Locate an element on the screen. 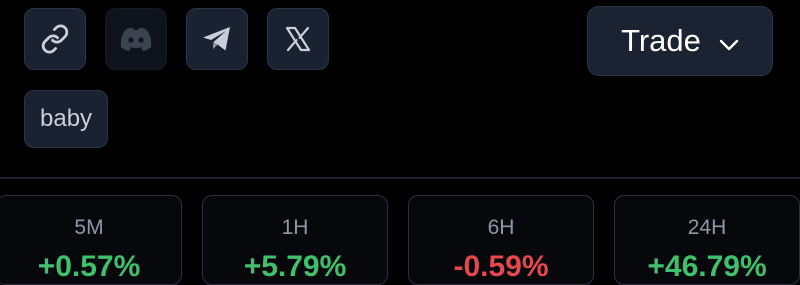 The image size is (800, 285). x-icon is located at coordinates (298, 39).